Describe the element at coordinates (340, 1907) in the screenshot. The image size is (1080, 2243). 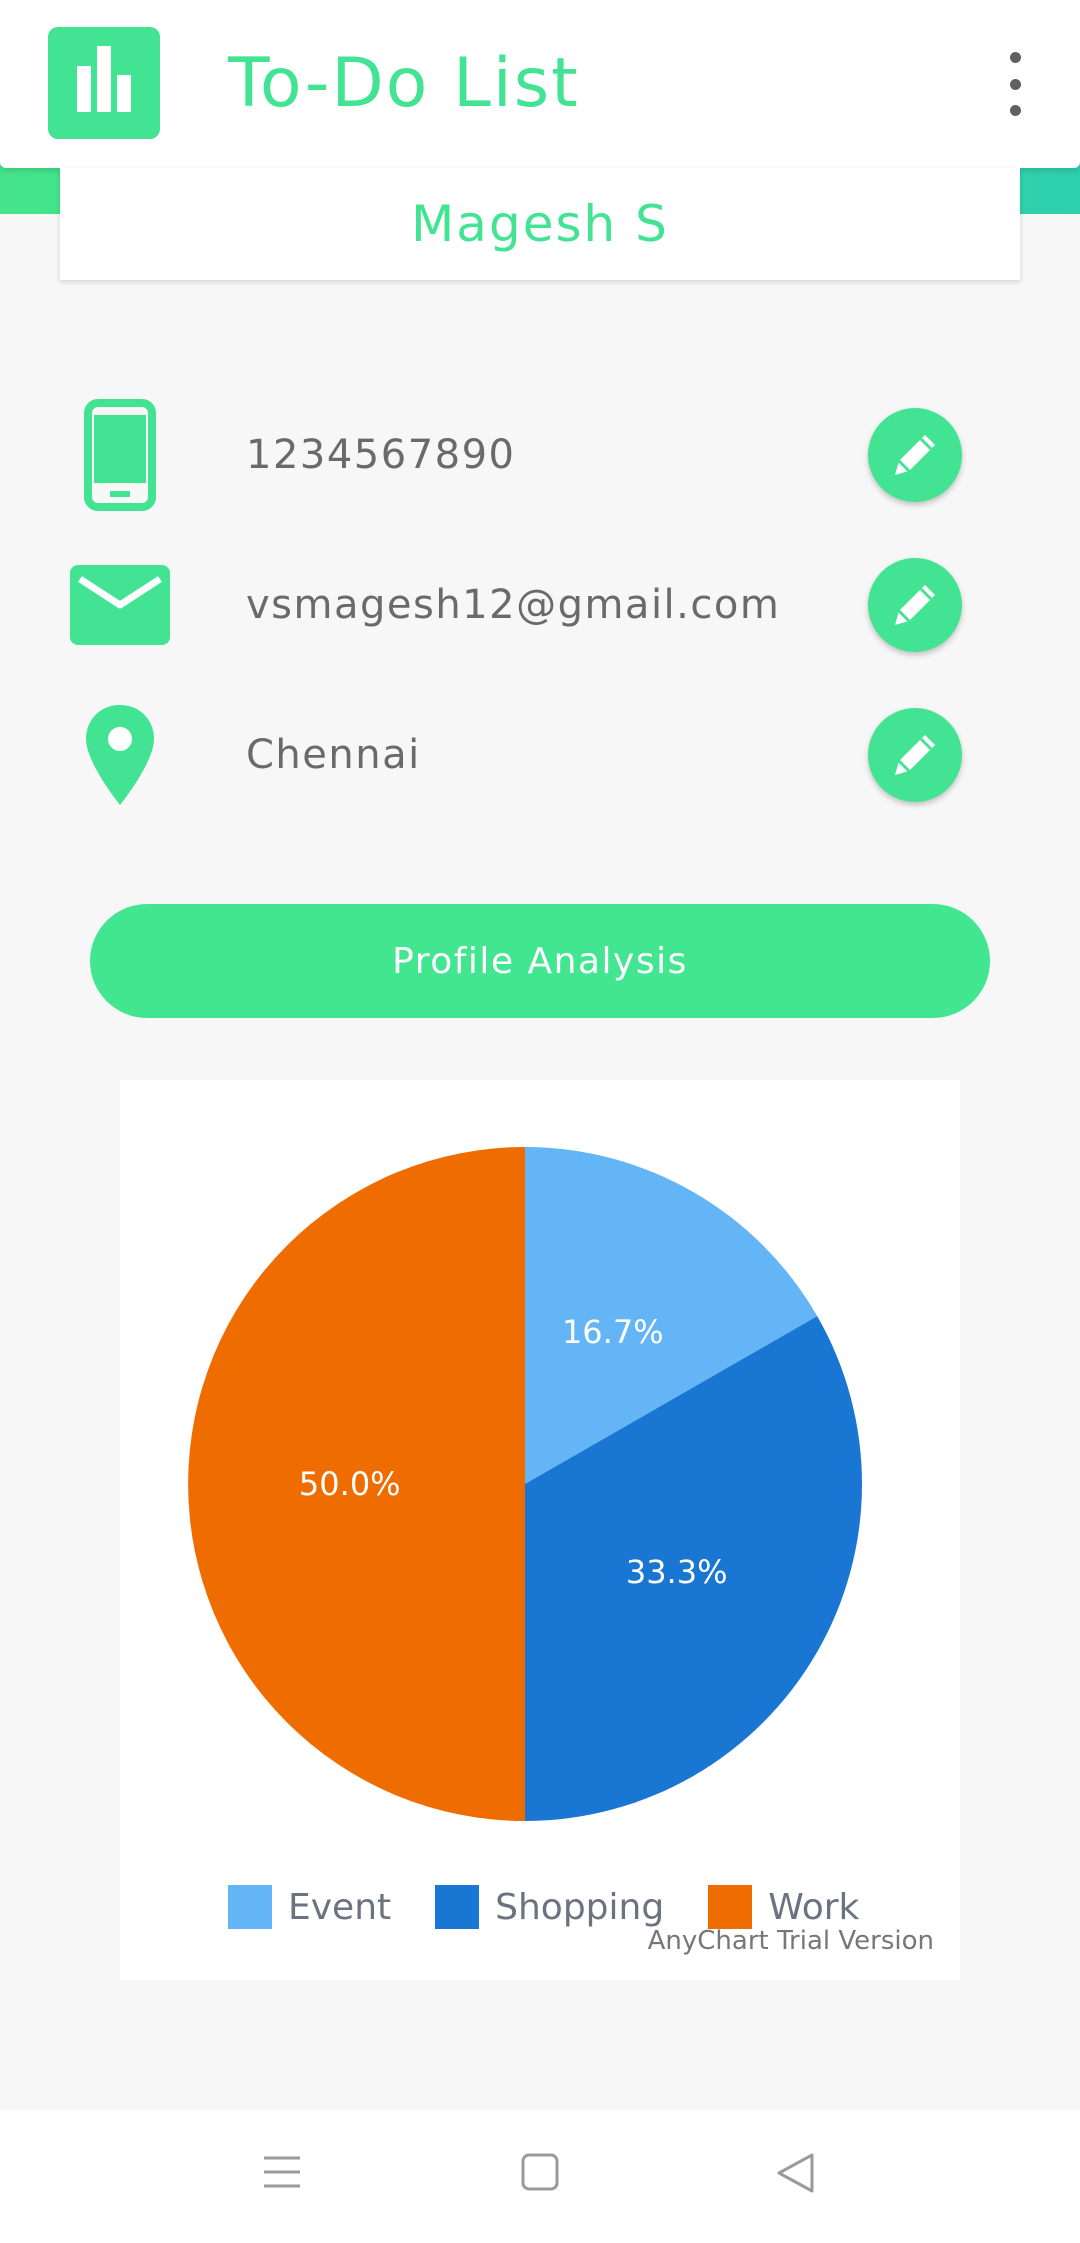
I see `legend-label-event: Event` at that location.